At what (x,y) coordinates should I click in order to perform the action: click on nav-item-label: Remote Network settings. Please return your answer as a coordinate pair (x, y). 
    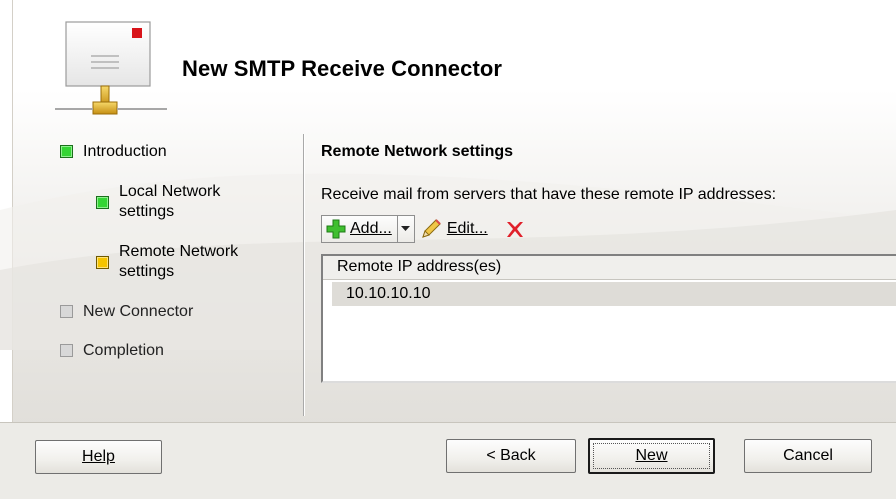
    Looking at the image, I should click on (179, 261).